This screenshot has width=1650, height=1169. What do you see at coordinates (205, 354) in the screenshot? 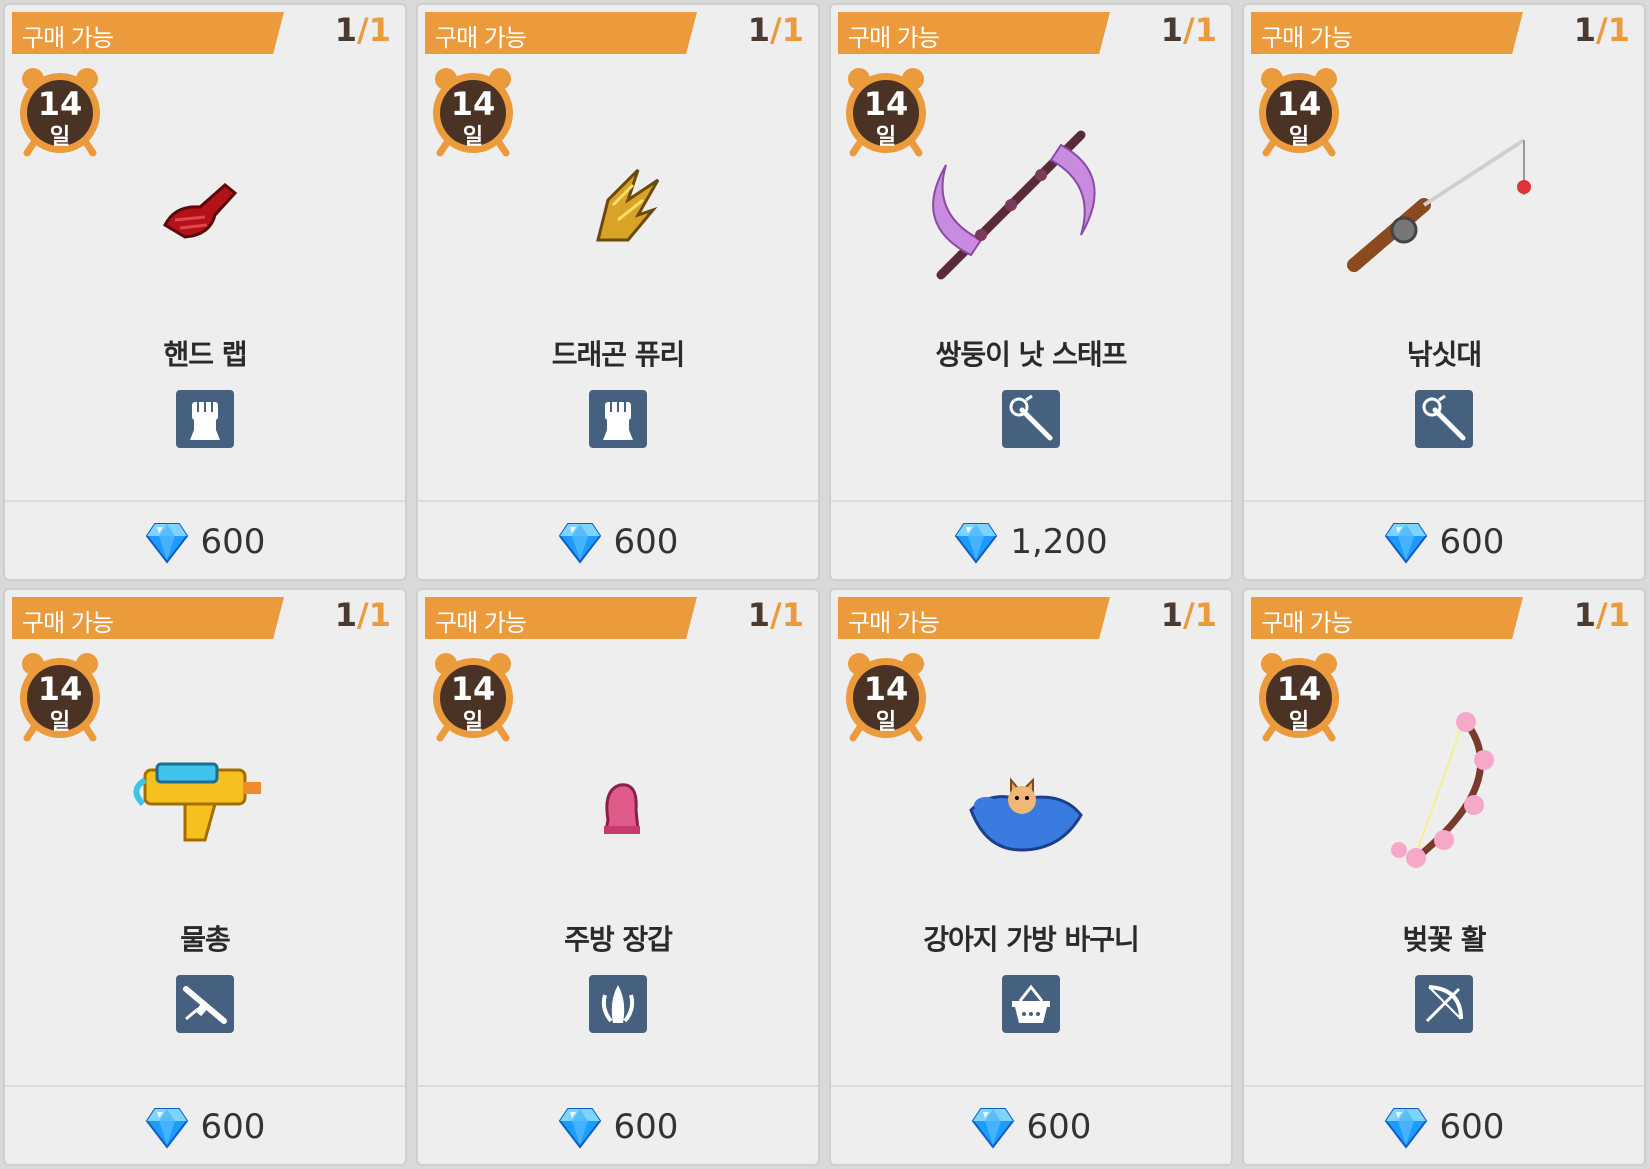
I see `item-name: 핸드 랩` at bounding box center [205, 354].